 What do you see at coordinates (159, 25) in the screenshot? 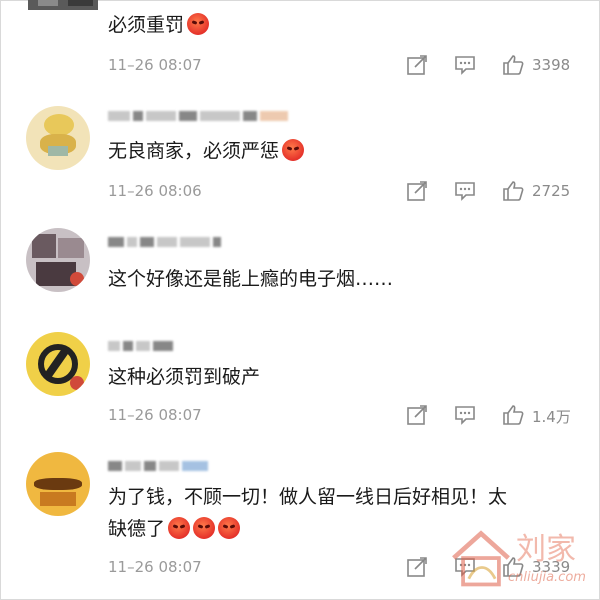
I see `comment-text: 必须重罚` at bounding box center [159, 25].